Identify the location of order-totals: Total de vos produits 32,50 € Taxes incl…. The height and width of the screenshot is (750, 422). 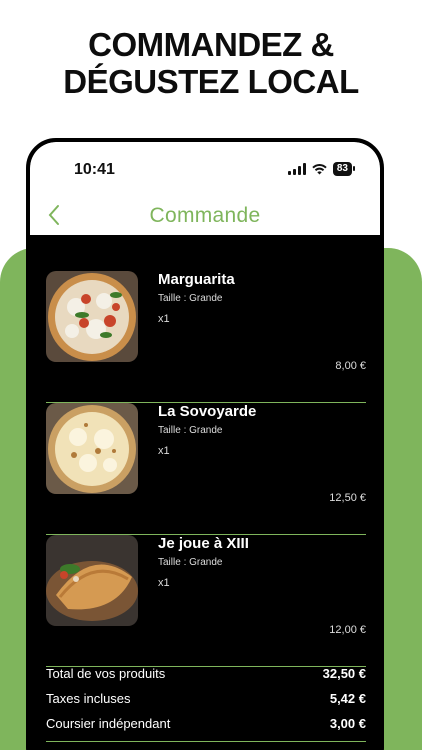
(206, 704).